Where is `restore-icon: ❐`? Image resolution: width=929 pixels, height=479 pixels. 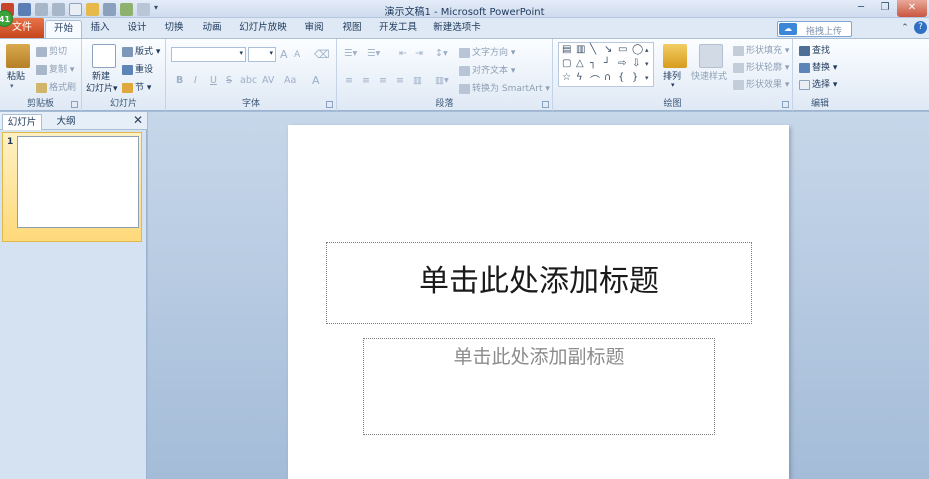
restore-icon: ❐ is located at coordinates (885, 8).